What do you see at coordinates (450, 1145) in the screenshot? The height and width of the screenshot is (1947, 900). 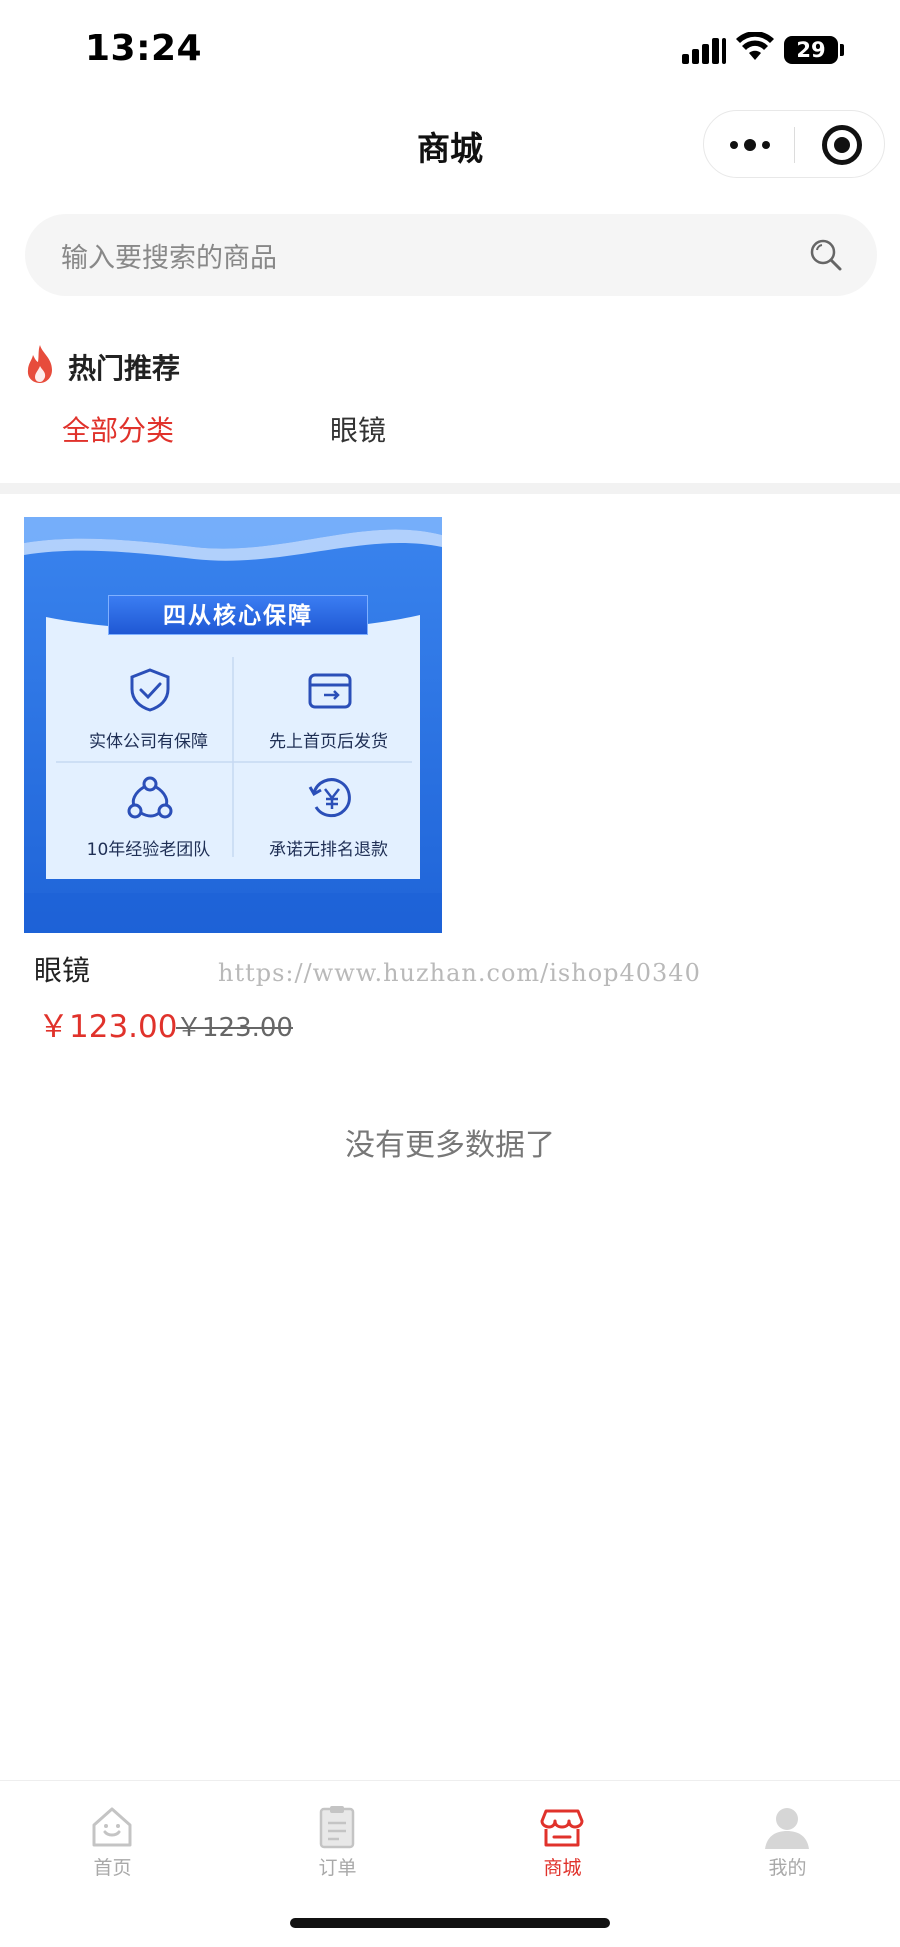 I see `list-end-message: 没有更多数据了` at bounding box center [450, 1145].